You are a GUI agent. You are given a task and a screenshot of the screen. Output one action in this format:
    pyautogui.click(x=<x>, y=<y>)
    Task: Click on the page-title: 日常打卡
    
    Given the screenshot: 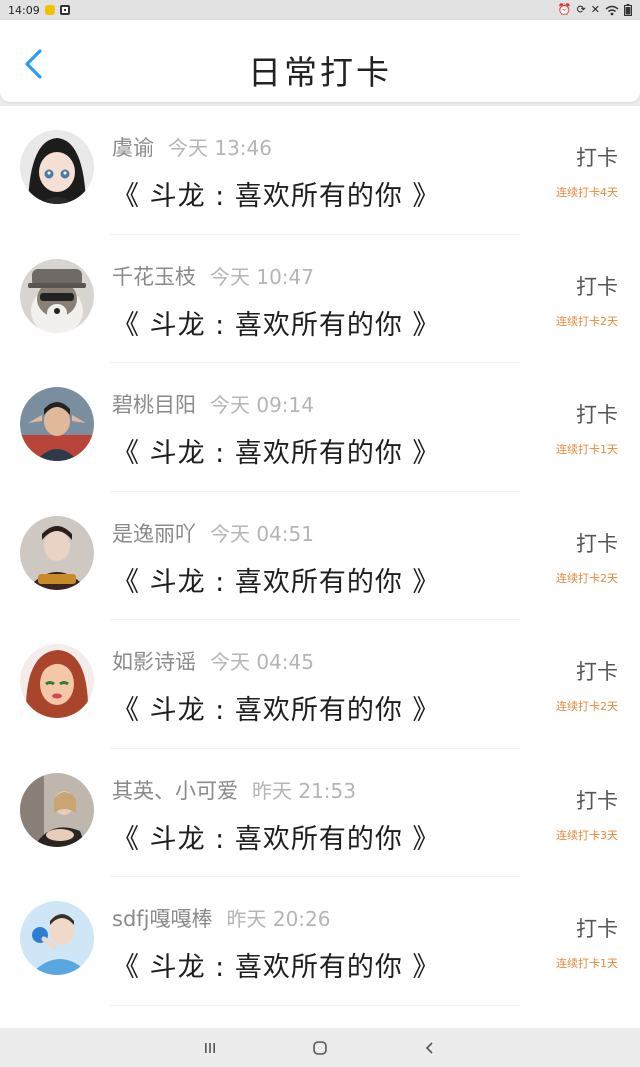 What is the action you would take?
    pyautogui.click(x=320, y=72)
    